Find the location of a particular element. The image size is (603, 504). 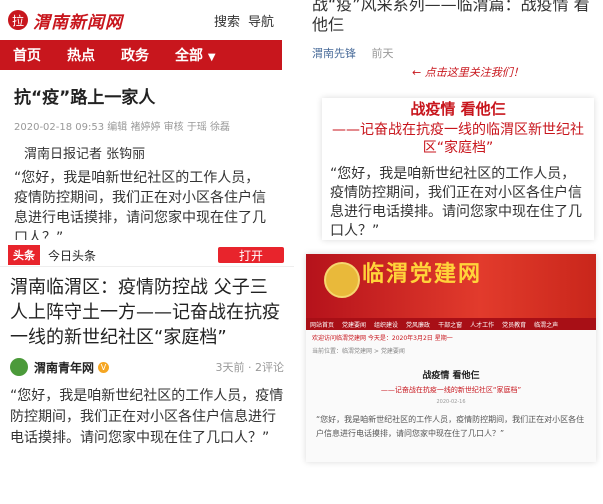

article-source-row: 渭南青年网 V 3天前 · 2评论 is located at coordinates (147, 363).